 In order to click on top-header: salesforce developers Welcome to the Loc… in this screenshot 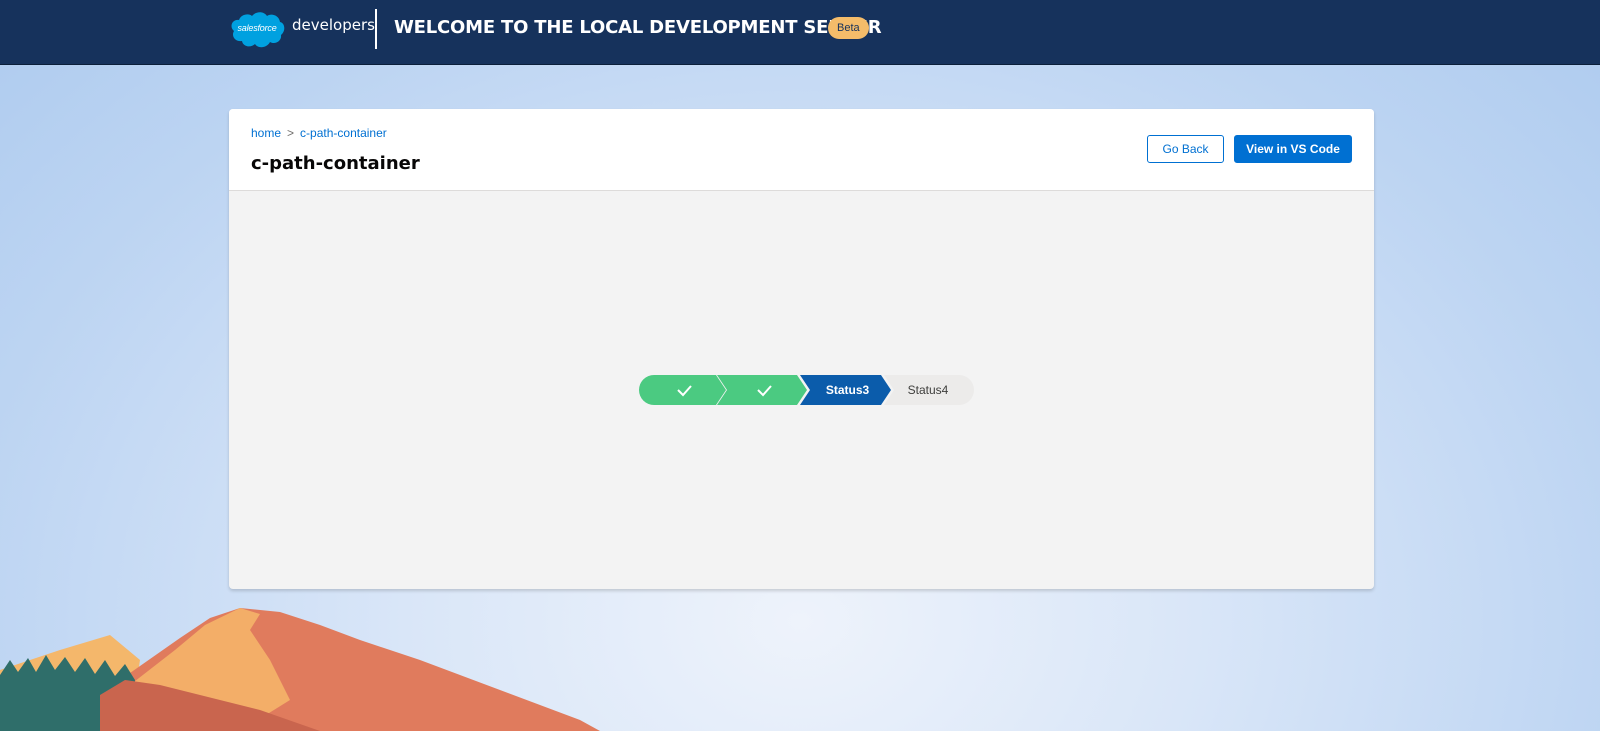, I will do `click(800, 32)`.